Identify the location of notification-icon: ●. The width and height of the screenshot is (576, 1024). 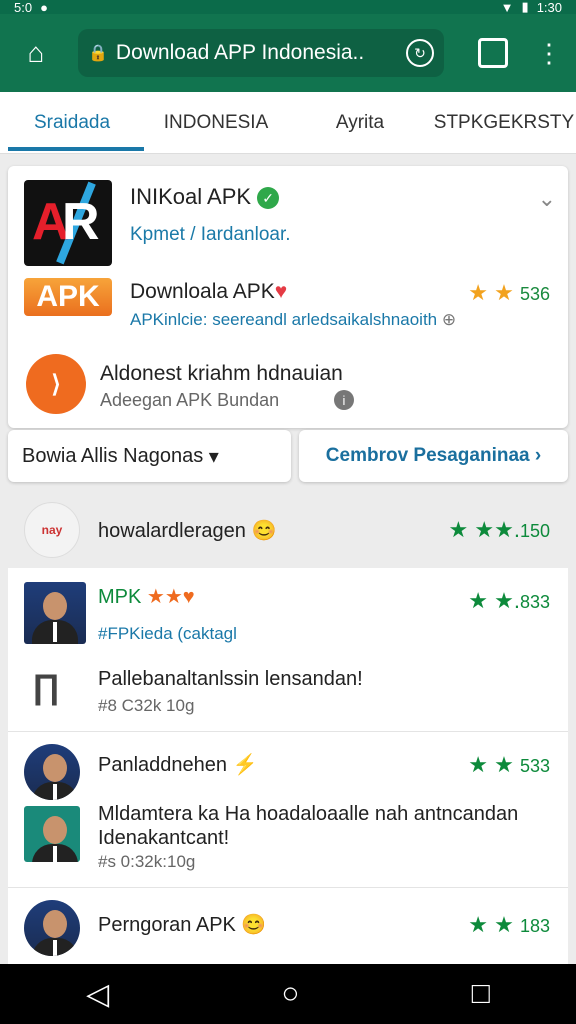
(44, 7).